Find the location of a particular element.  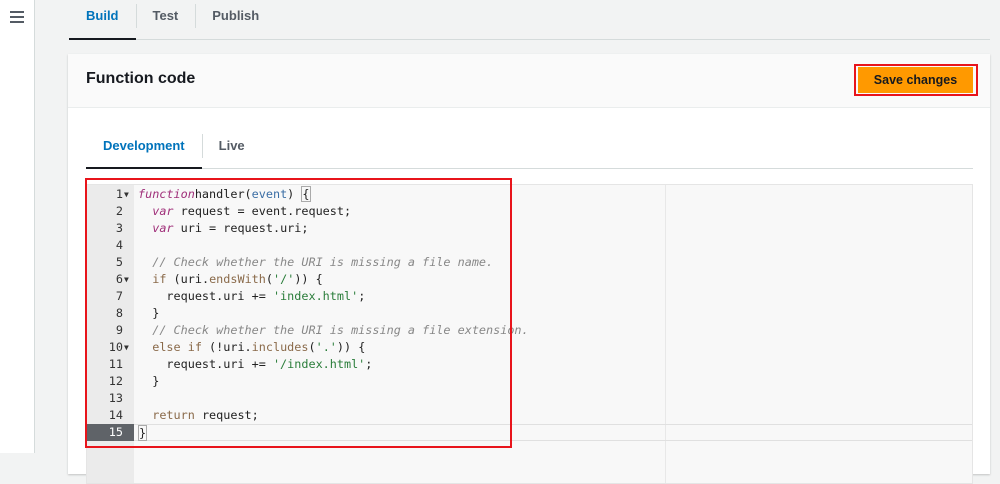

tab-development: Development is located at coordinates (144, 150).